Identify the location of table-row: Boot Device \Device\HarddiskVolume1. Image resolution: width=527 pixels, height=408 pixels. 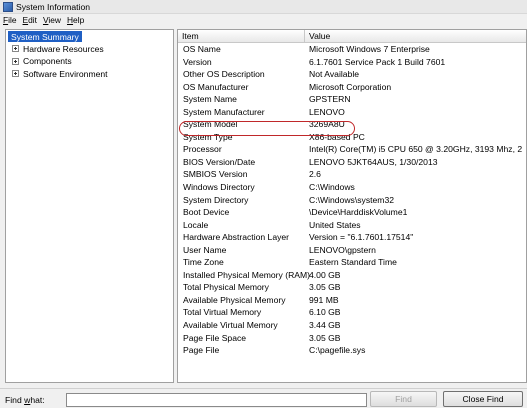
(352, 212).